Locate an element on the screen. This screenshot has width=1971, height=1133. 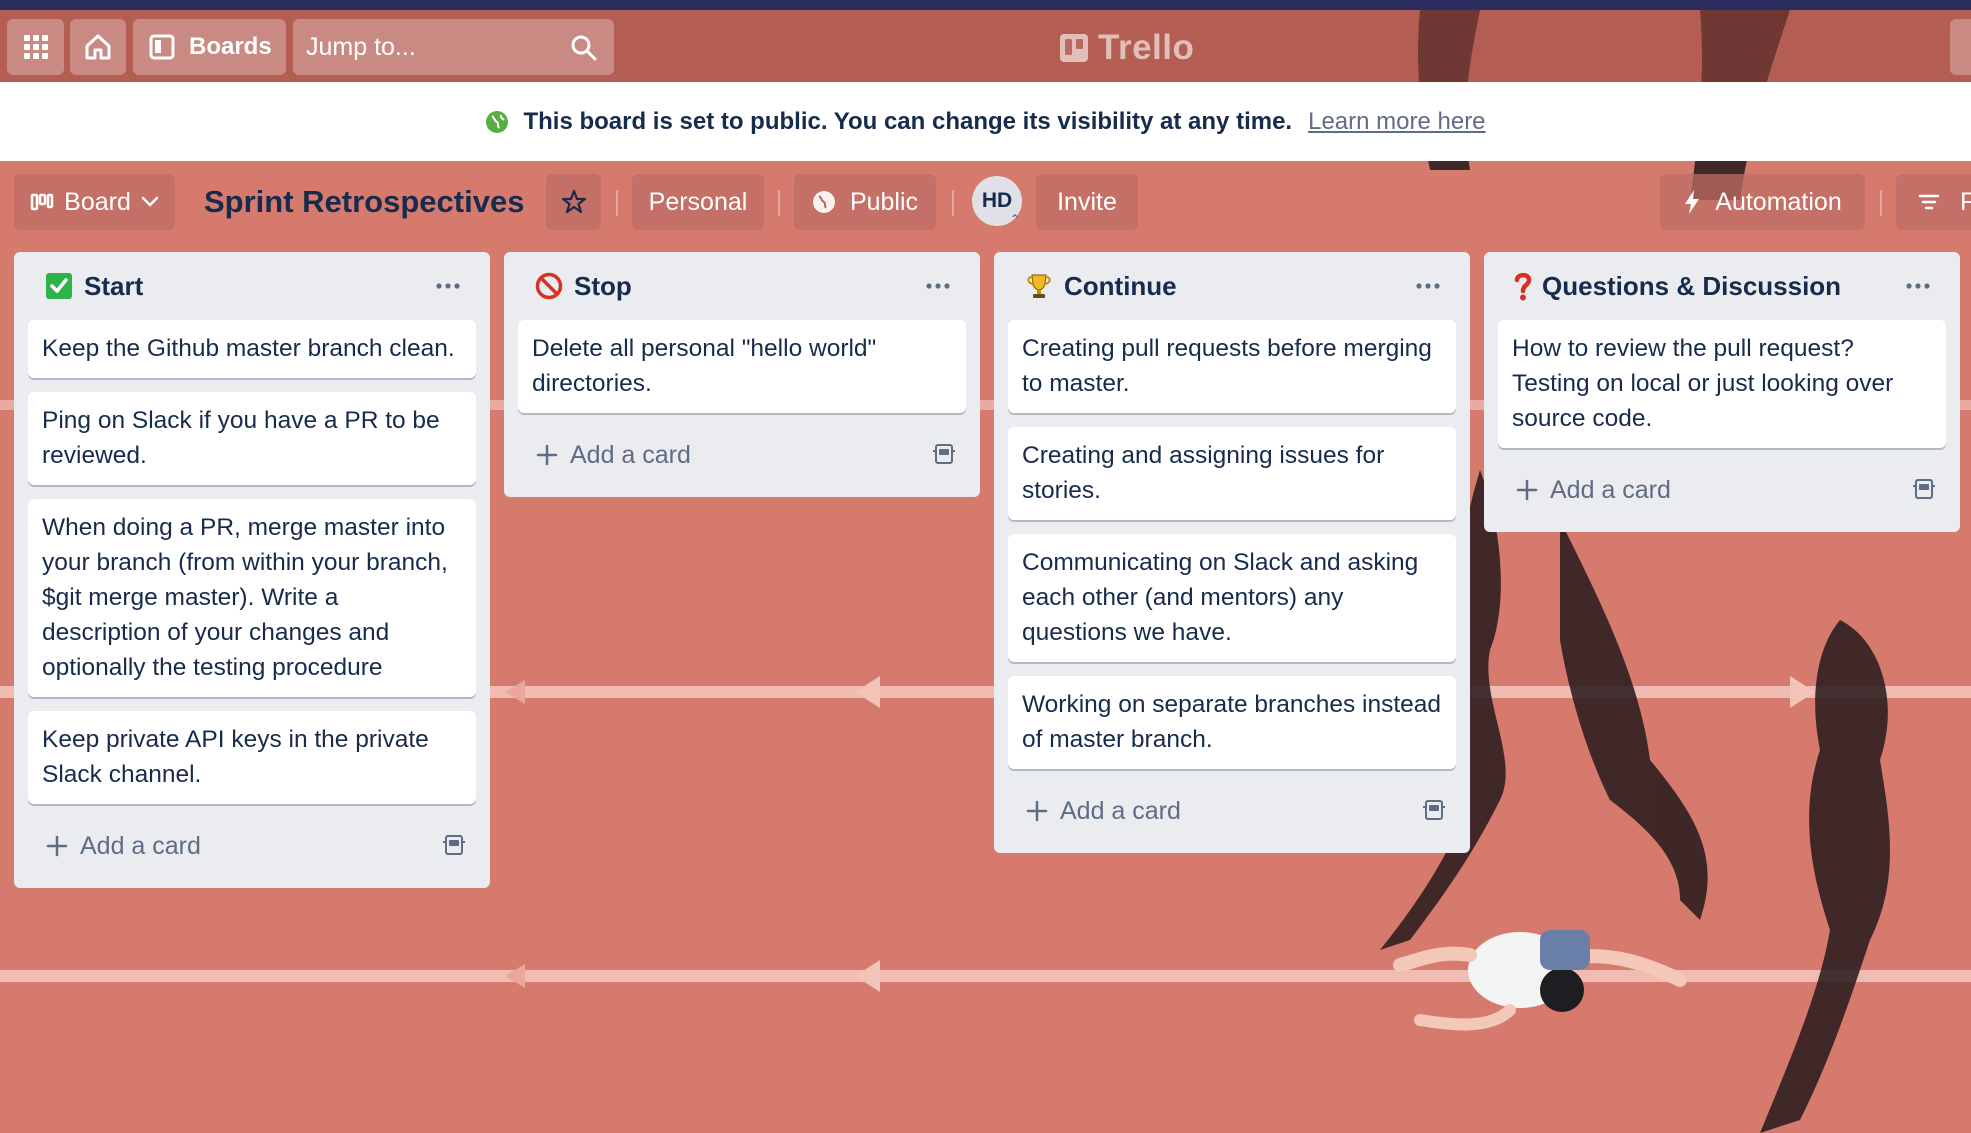
prohibited-emoji-icon is located at coordinates (549, 286).